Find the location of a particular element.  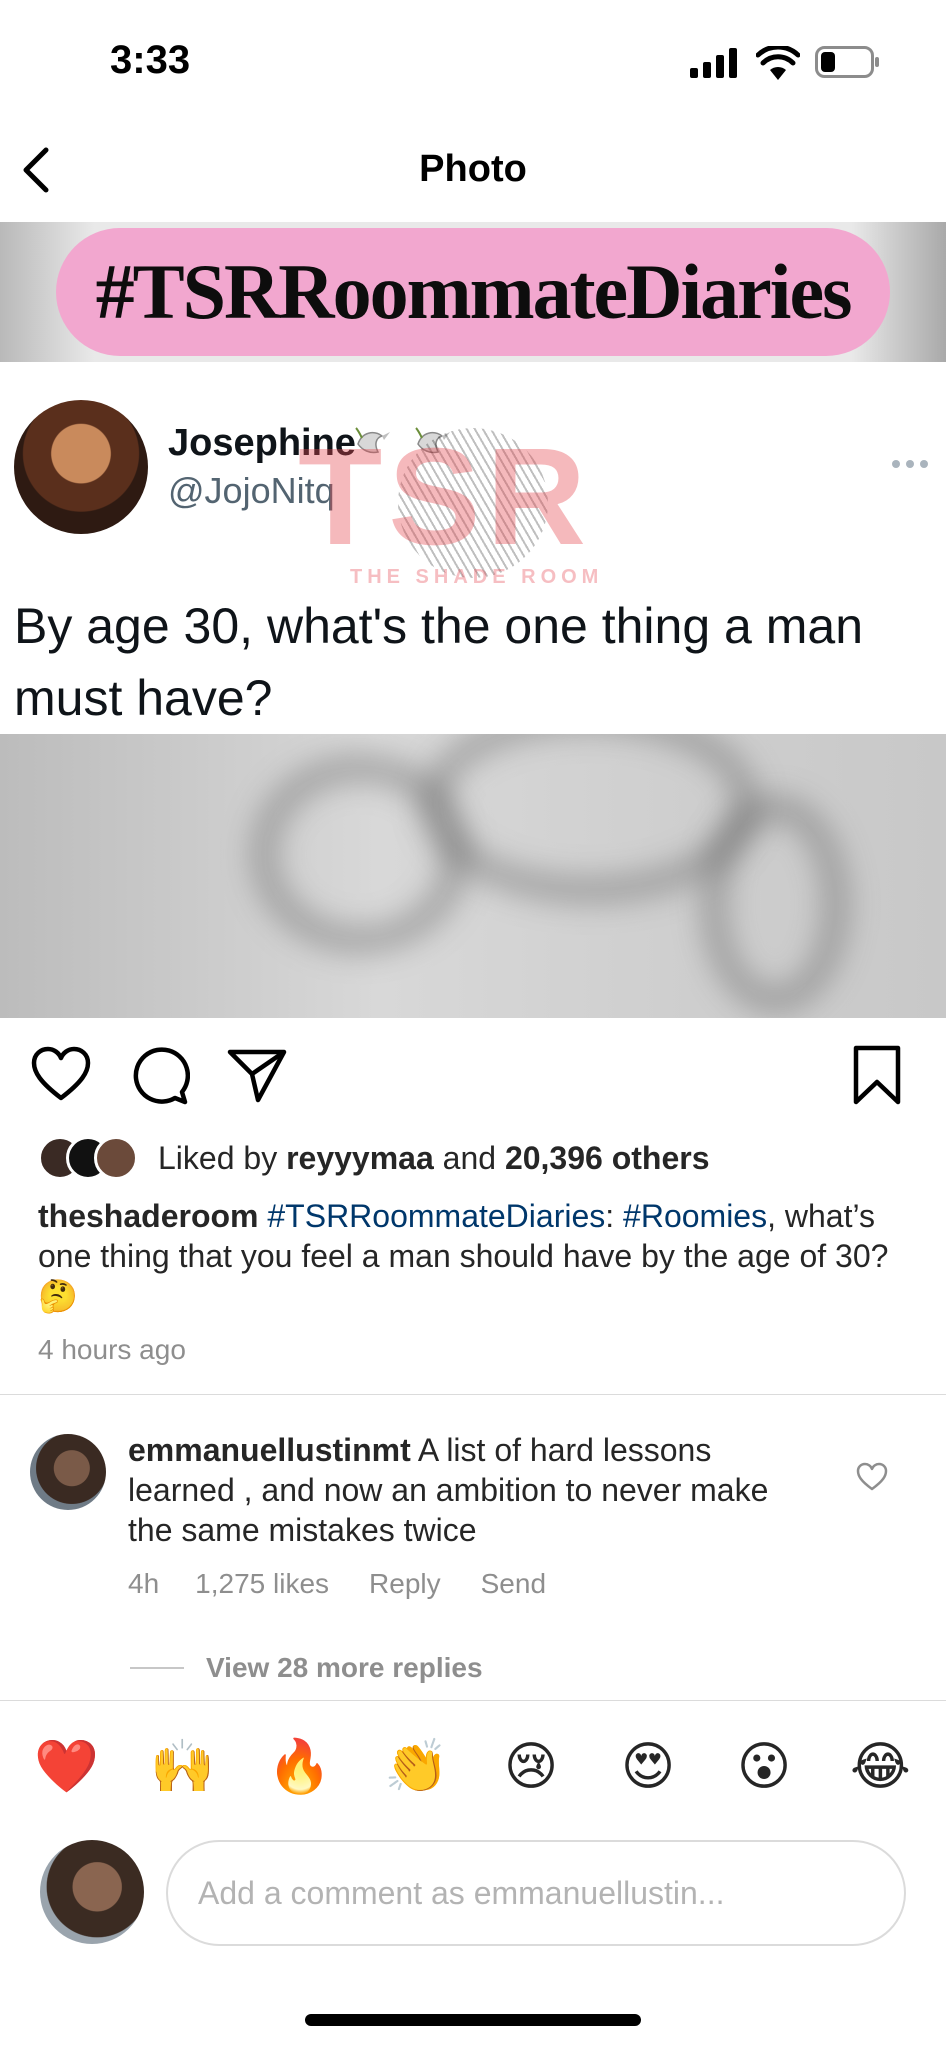

comment-username: emmanuellustinmt is located at coordinates (269, 1450).